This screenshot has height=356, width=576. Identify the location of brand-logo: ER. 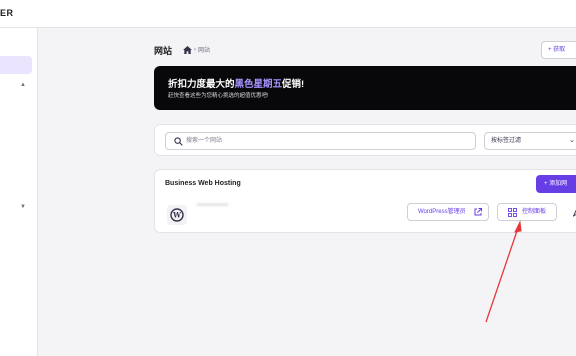
(7, 13).